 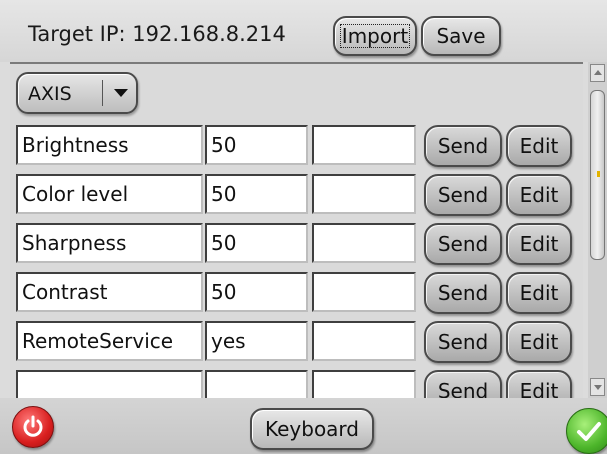 What do you see at coordinates (121, 93) in the screenshot?
I see `chevron-down-icon` at bounding box center [121, 93].